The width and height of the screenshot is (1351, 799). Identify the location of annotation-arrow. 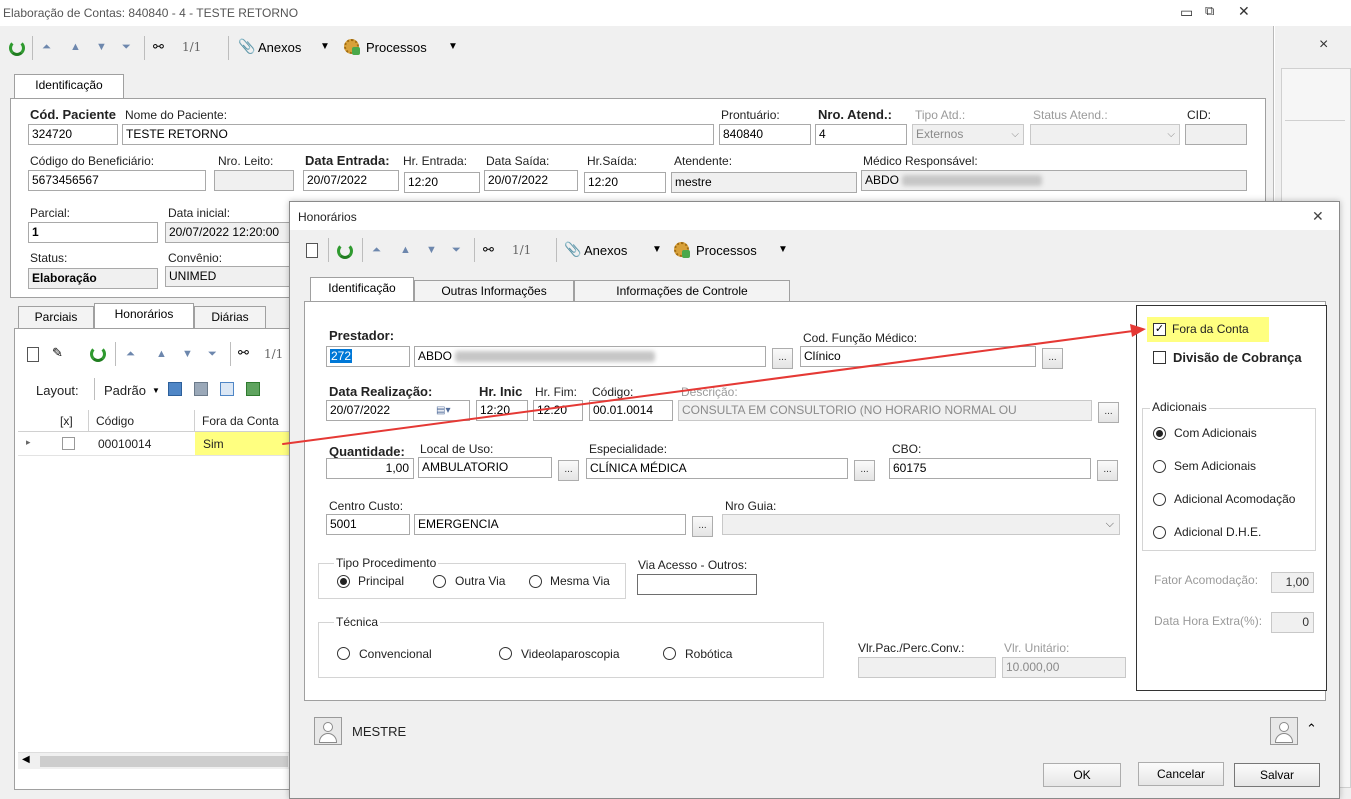
(714, 384).